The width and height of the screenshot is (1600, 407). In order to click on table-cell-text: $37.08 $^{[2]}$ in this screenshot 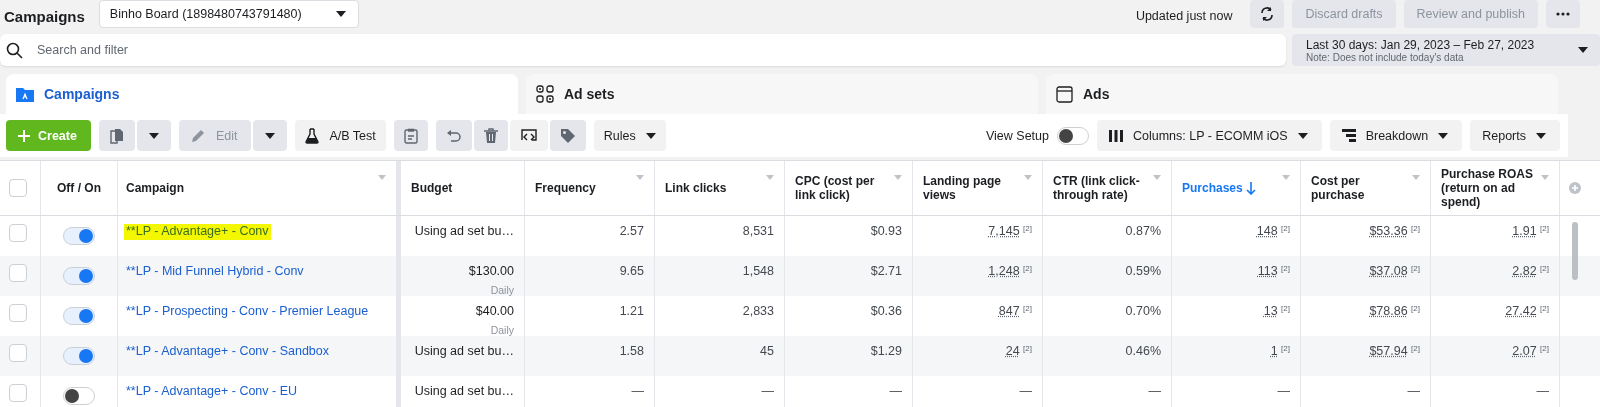, I will do `click(1394, 272)`.